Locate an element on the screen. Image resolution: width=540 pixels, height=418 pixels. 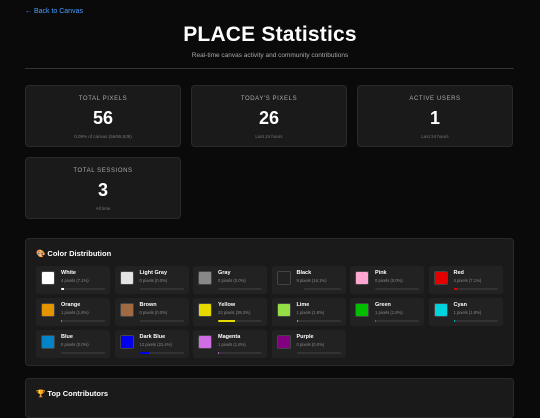
stat-value: 56 is located at coordinates (103, 118).